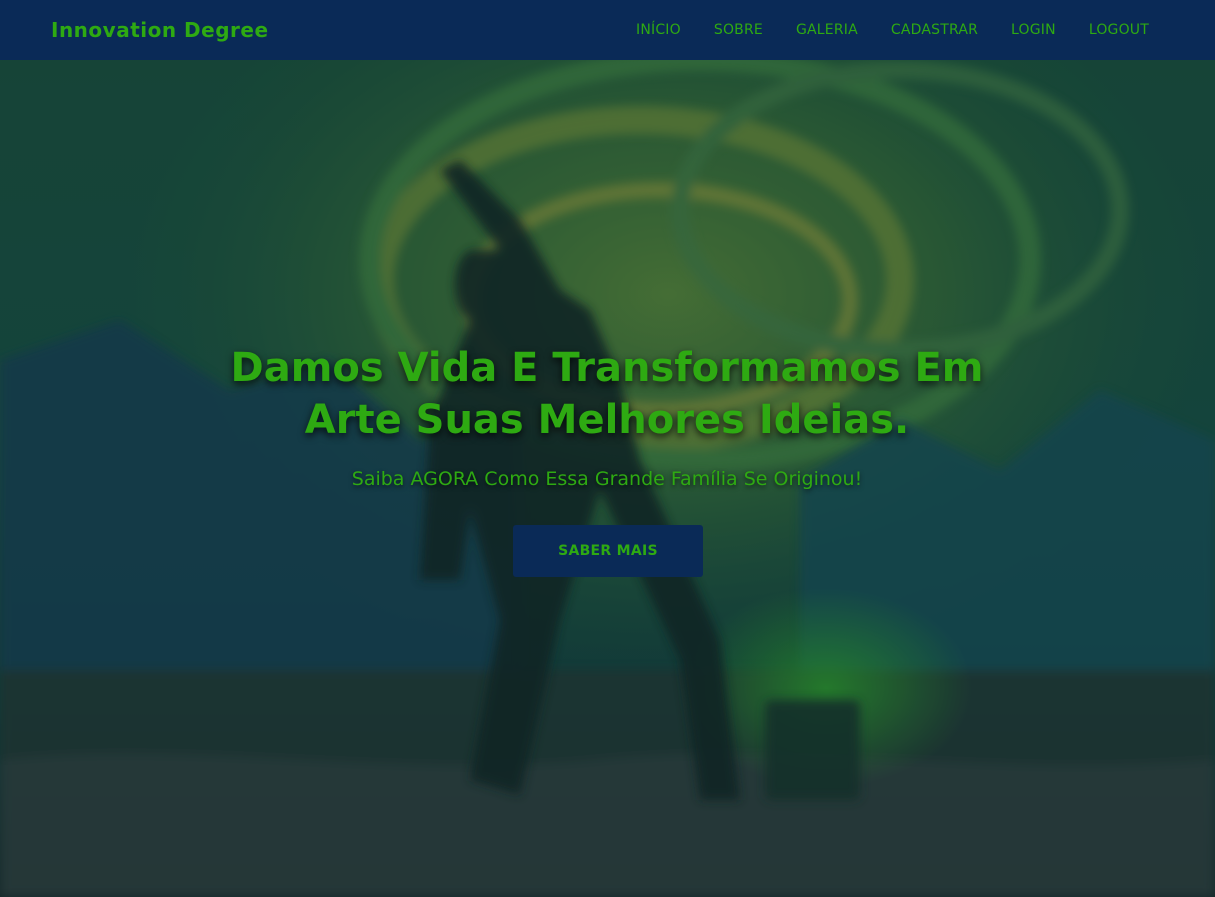 This screenshot has width=1215, height=897. I want to click on saber-mais-button: SABER MAIS, so click(608, 551).